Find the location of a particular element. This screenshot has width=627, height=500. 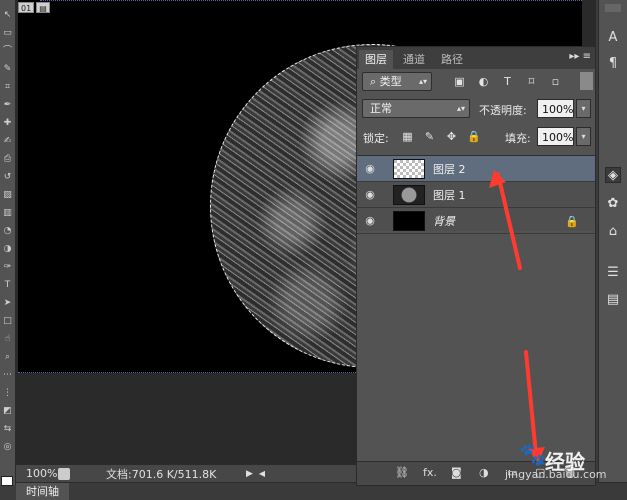

lock-icon: 🔒 is located at coordinates (572, 221).